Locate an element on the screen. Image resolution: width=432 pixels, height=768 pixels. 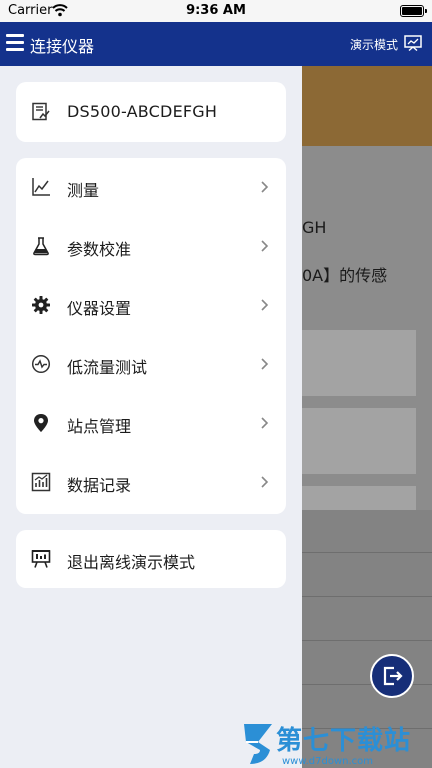
presentation-icon is located at coordinates (41, 559).